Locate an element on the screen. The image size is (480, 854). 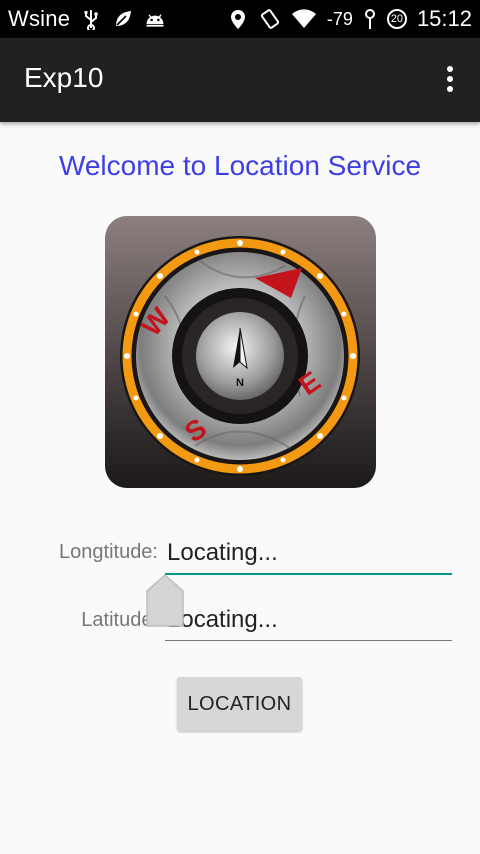
carrier-name: Wsine is located at coordinates (39, 18).